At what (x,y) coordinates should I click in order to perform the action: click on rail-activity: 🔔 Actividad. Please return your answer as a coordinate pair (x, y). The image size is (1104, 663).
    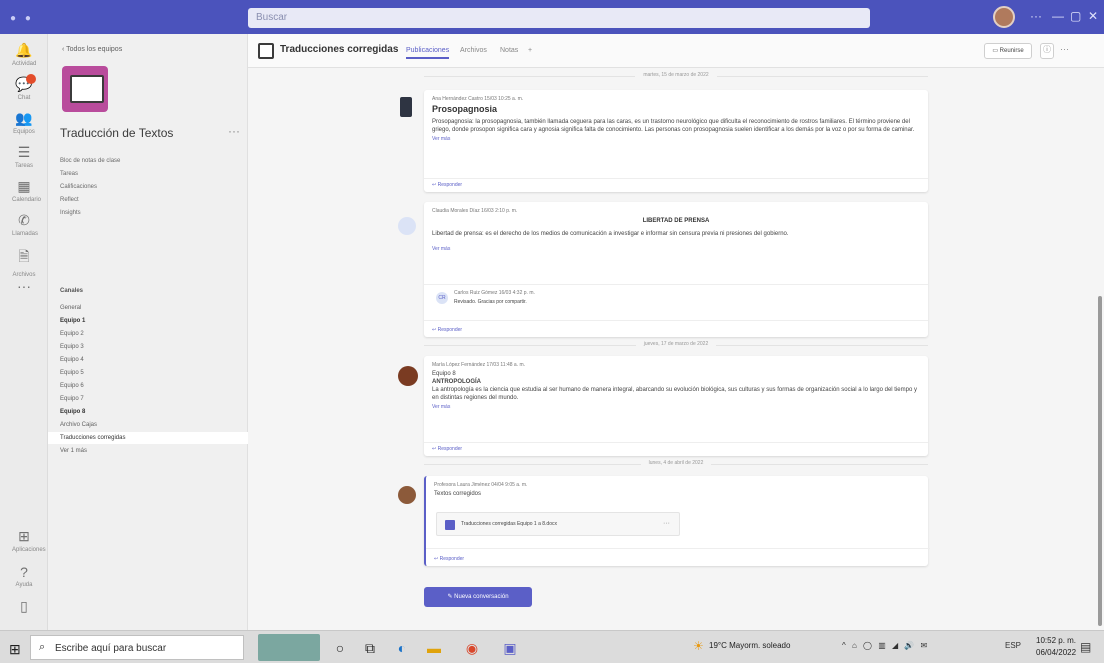
    Looking at the image, I should click on (24, 57).